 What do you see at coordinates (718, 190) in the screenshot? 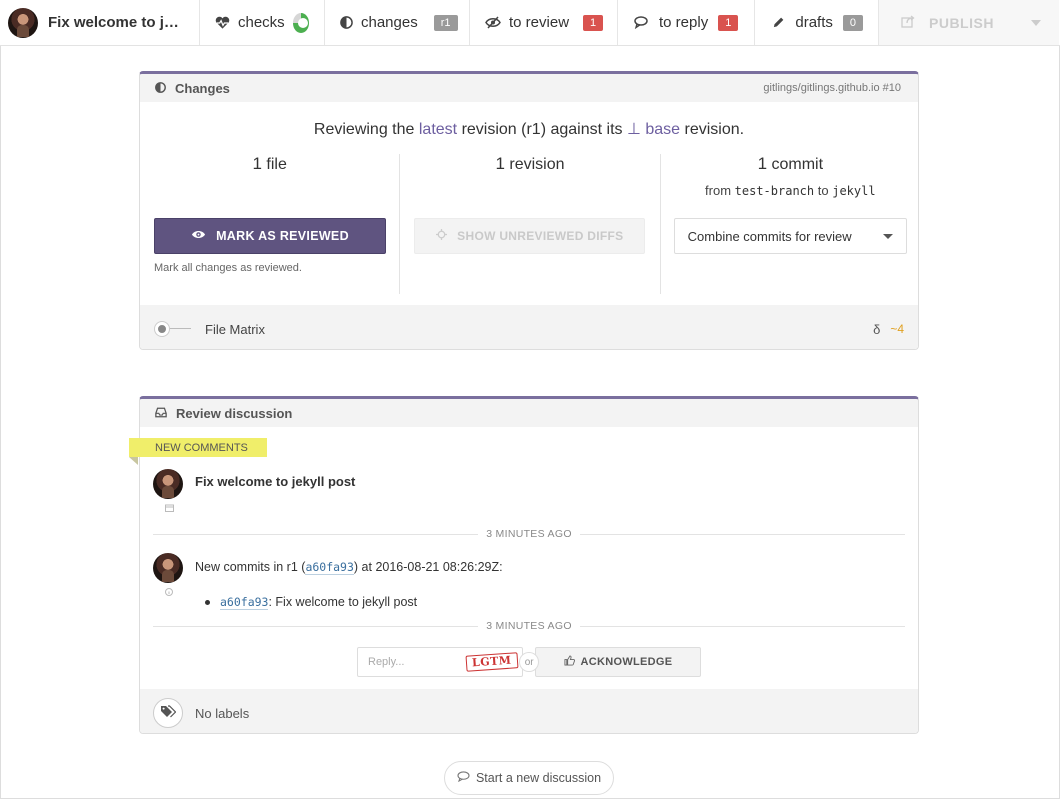
I see `from-word: from` at bounding box center [718, 190].